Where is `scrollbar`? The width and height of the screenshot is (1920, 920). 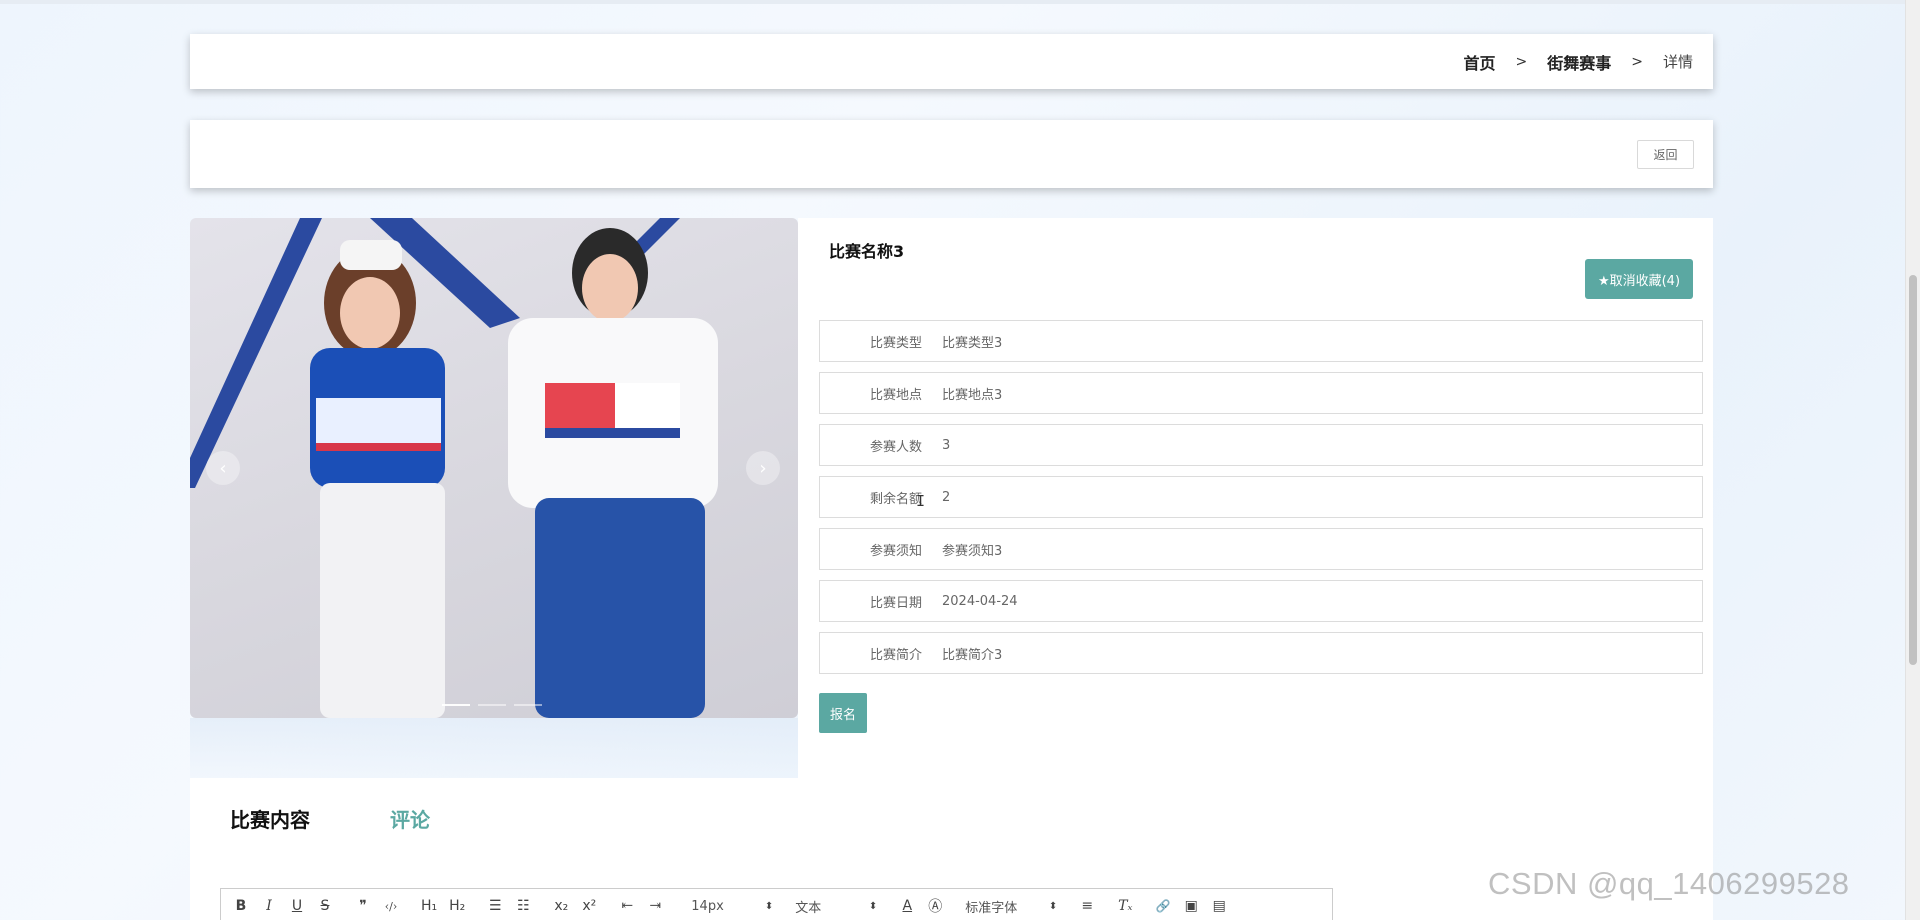 scrollbar is located at coordinates (1912, 460).